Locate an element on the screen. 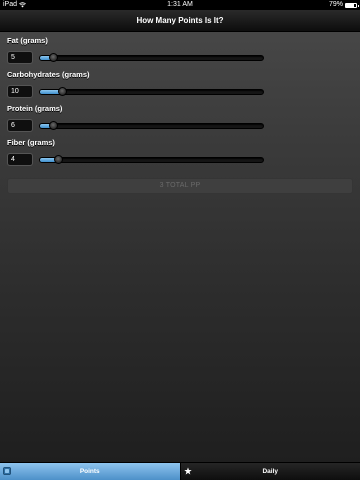 Image resolution: width=360 pixels, height=480 pixels. tab-points: Points is located at coordinates (90, 471).